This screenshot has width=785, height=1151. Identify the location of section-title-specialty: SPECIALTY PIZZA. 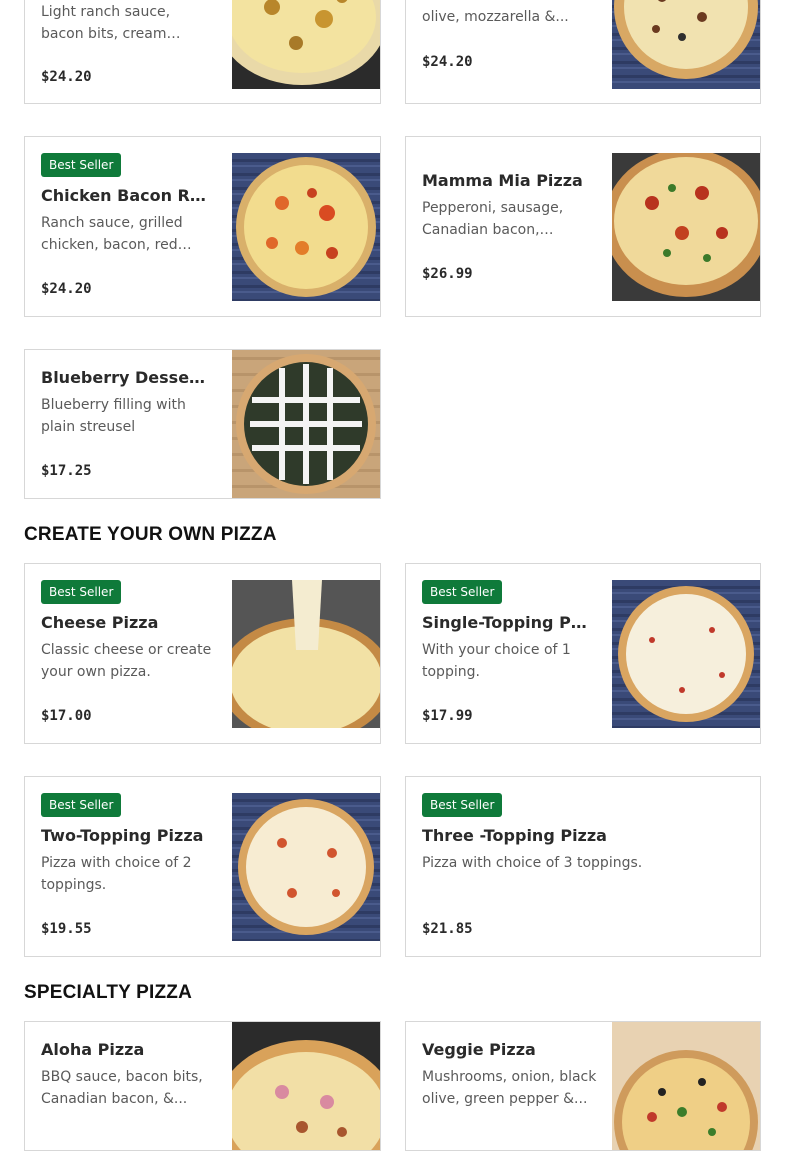
(108, 992).